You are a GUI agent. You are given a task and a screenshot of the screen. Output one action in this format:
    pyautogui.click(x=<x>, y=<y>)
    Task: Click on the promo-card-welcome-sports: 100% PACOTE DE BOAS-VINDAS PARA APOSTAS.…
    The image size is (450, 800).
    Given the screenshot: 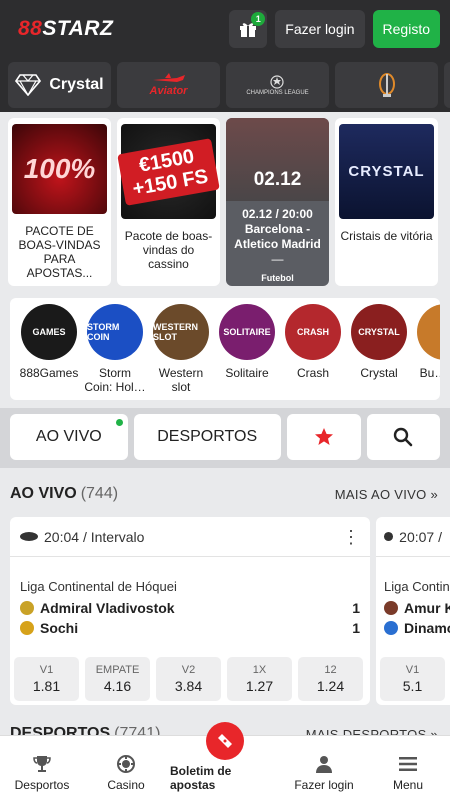 What is the action you would take?
    pyautogui.click(x=59, y=202)
    